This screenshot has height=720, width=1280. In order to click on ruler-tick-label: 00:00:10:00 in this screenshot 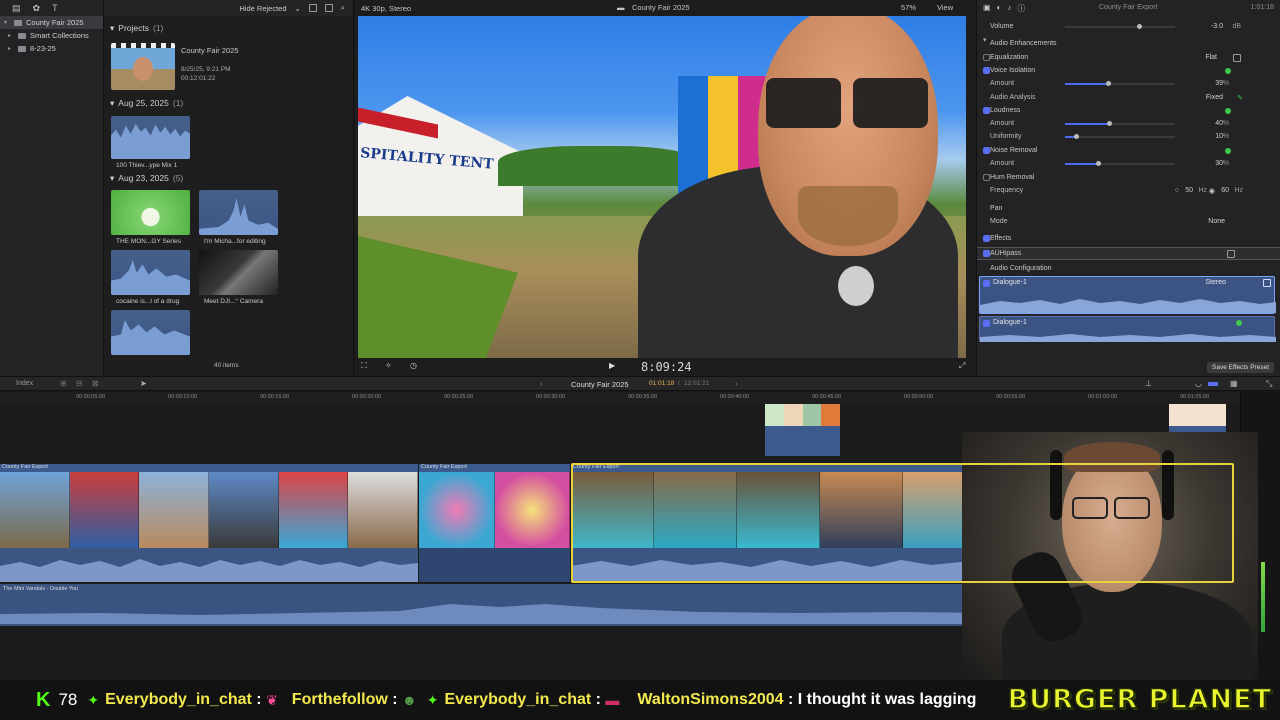, I will do `click(183, 397)`.